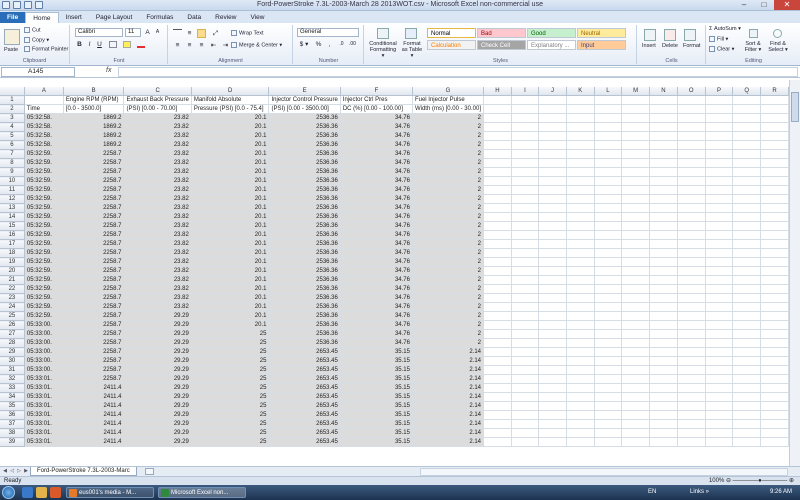 This screenshot has height=500, width=800. What do you see at coordinates (94, 91) in the screenshot?
I see `column-header-b: B` at bounding box center [94, 91].